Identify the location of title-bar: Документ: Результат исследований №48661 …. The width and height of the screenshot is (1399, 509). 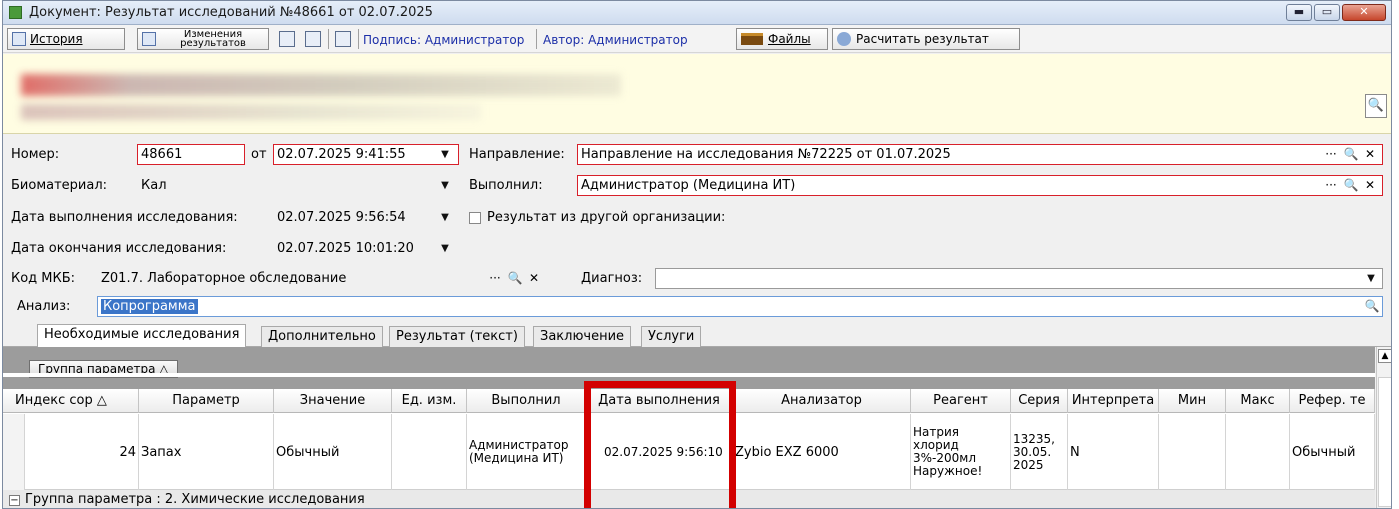
(697, 13).